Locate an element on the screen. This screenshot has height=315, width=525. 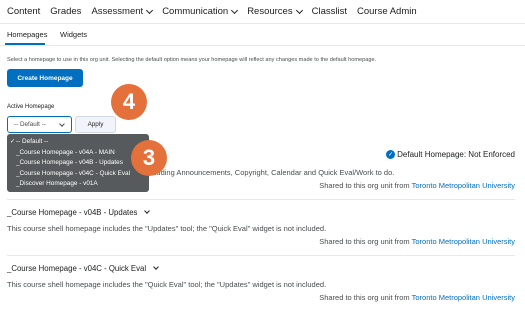
tab-widgets: Widgets is located at coordinates (73, 34).